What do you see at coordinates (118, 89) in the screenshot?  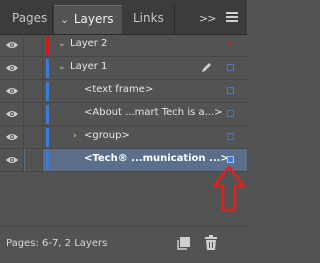 I see `object-name: <text frame>` at bounding box center [118, 89].